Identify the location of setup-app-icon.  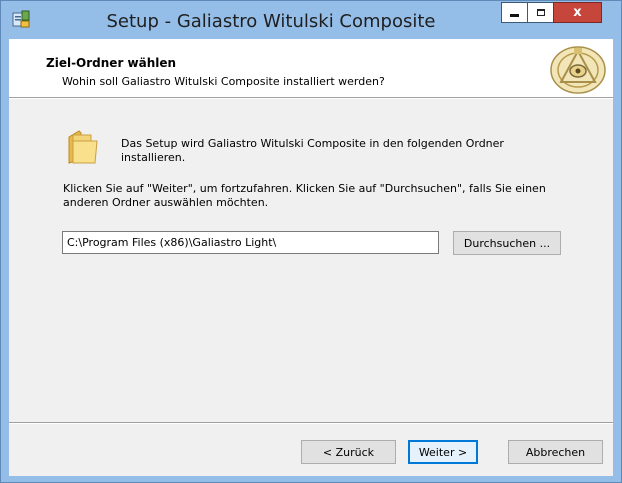
(21, 19).